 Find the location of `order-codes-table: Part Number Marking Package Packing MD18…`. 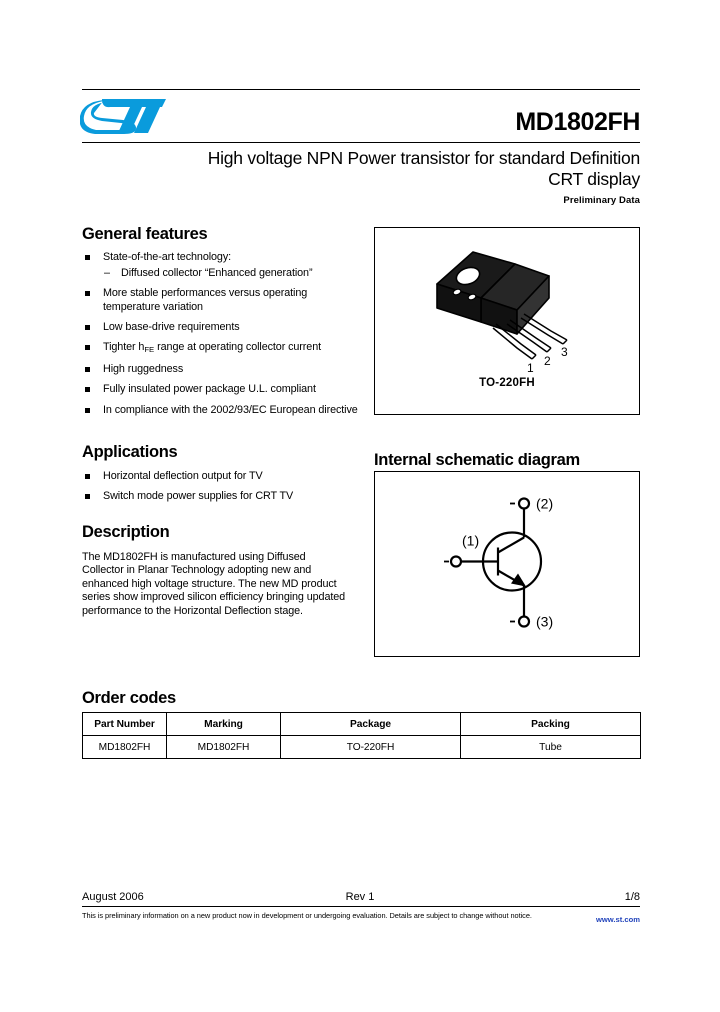

order-codes-table: Part Number Marking Package Packing MD18… is located at coordinates (361, 735).